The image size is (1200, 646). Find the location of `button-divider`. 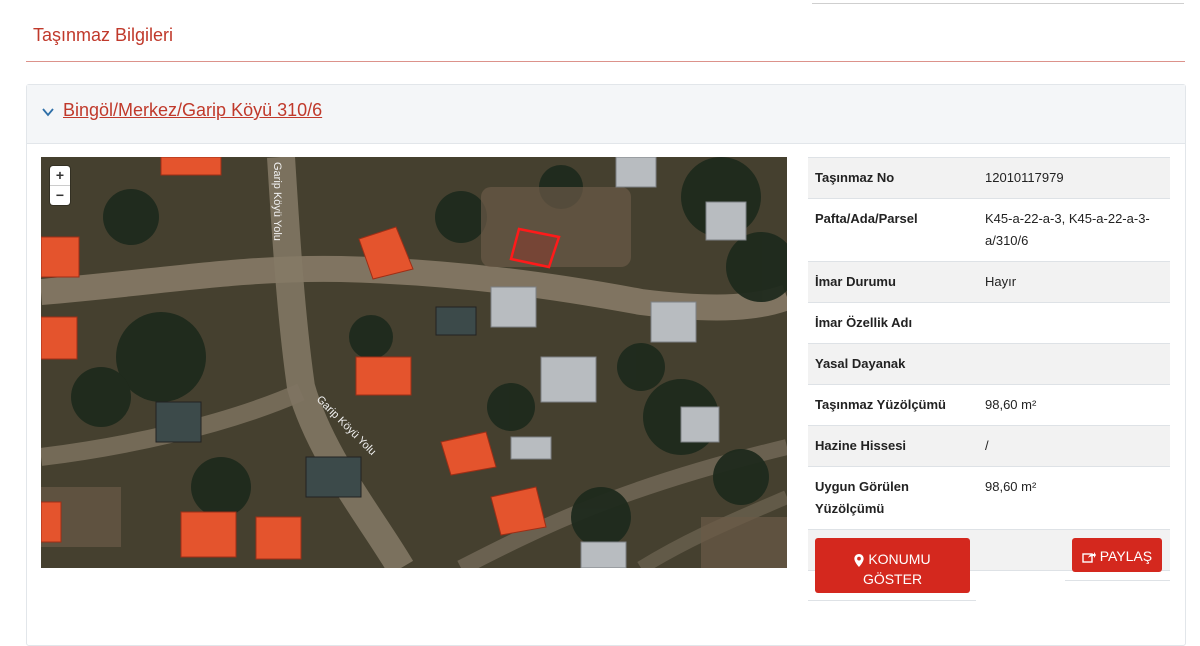

button-divider is located at coordinates (892, 600).